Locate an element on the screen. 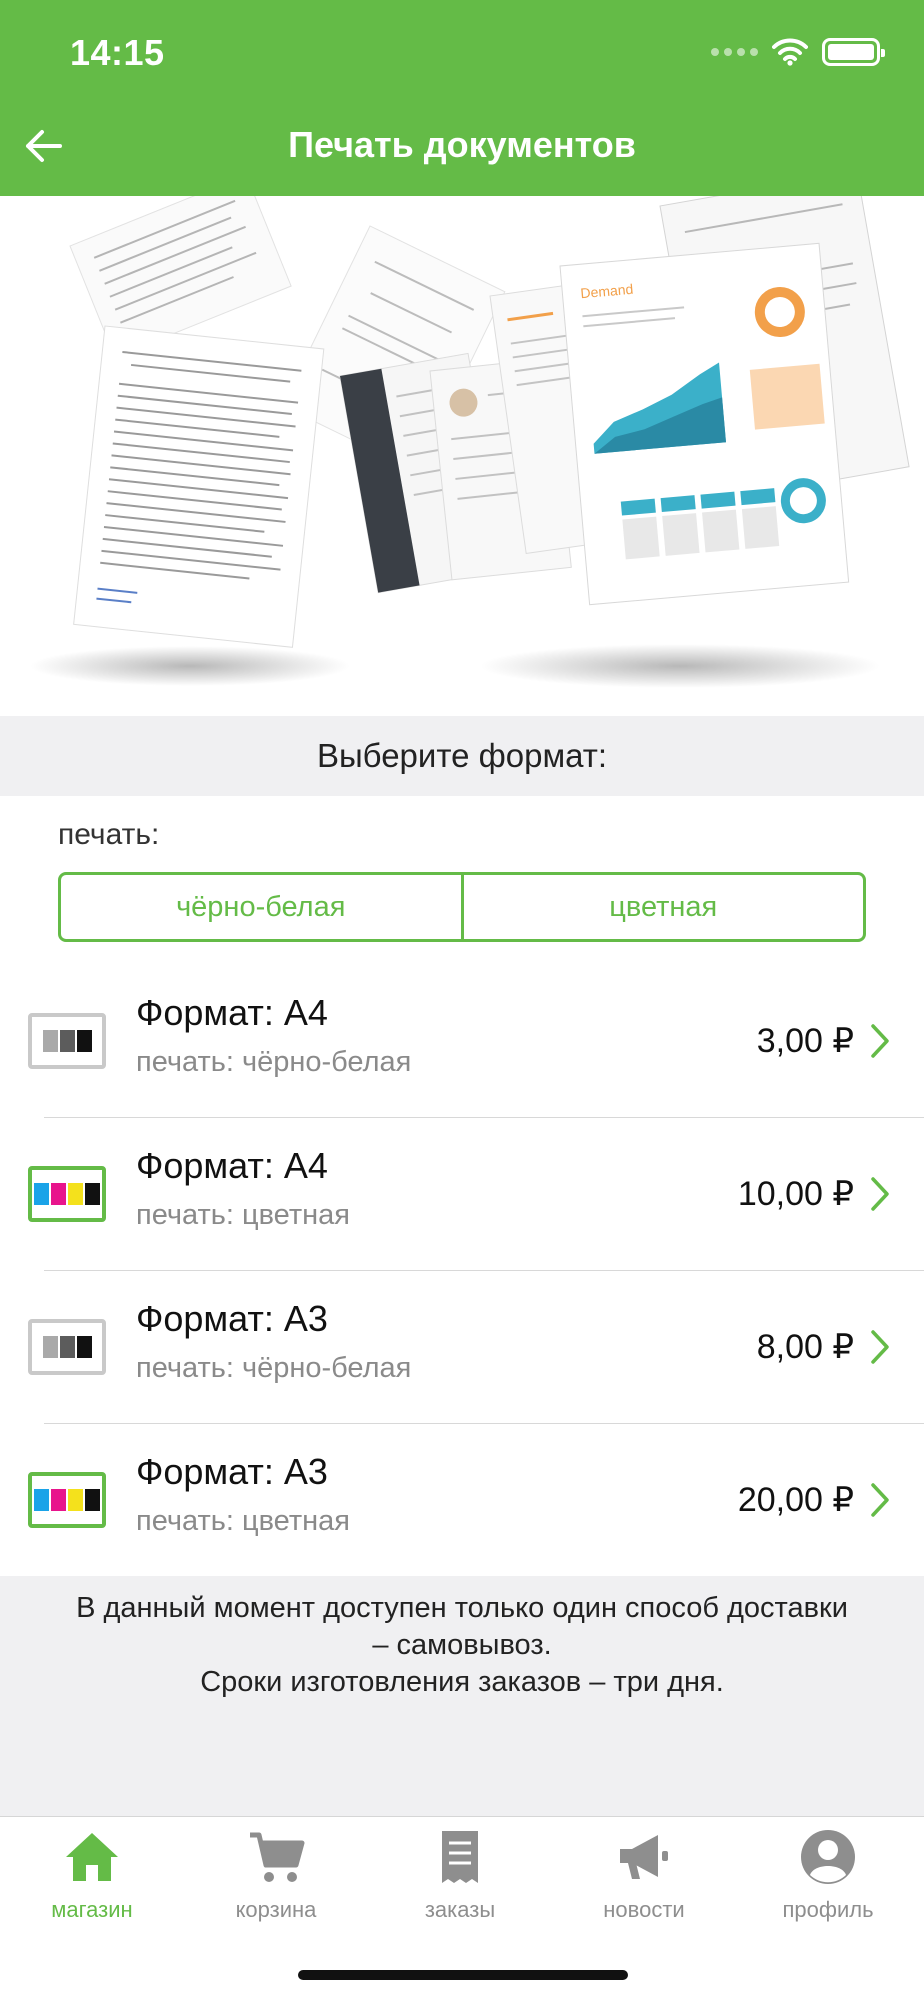 Image resolution: width=924 pixels, height=2000 pixels. megaphone-icon is located at coordinates (644, 1857).